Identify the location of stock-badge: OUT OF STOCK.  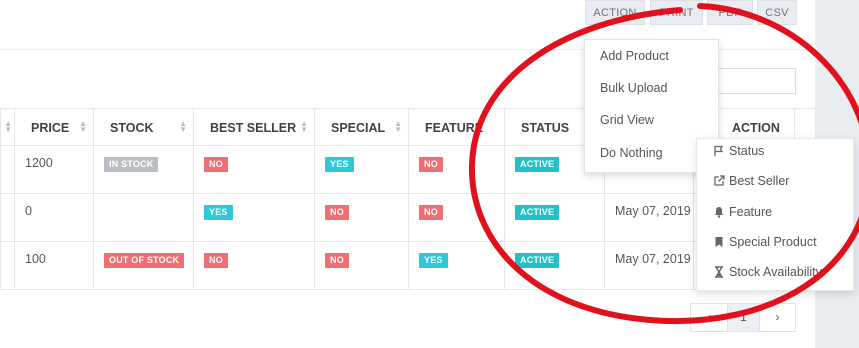
(144, 260).